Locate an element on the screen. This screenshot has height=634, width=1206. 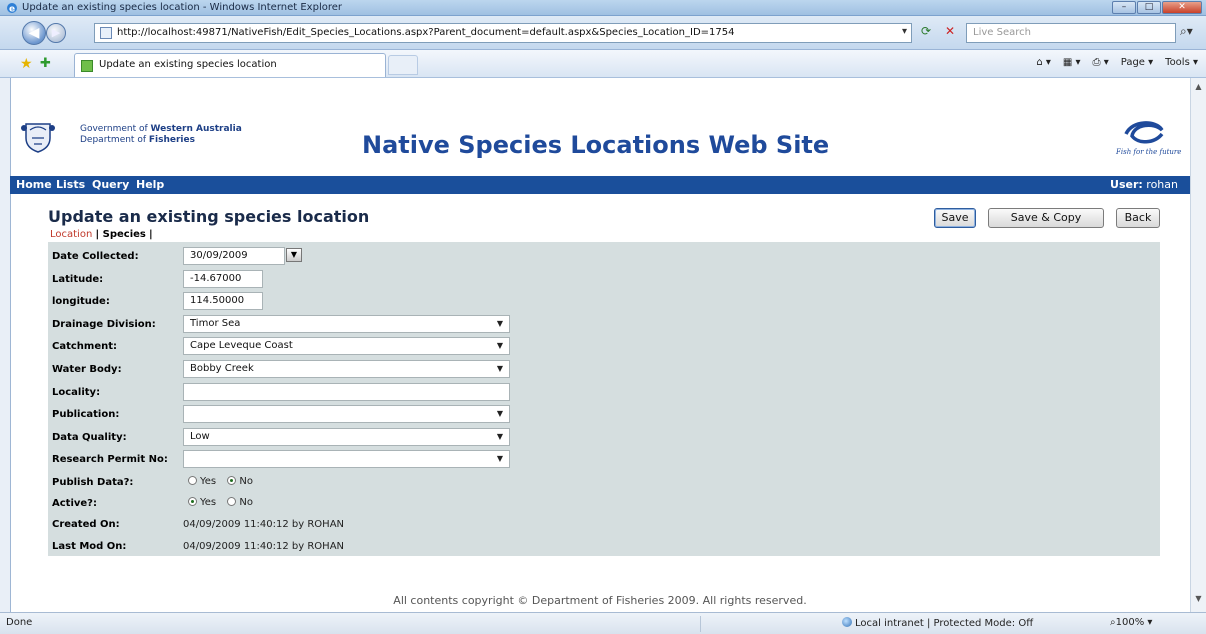
search-input: Live Search is located at coordinates (1071, 33).